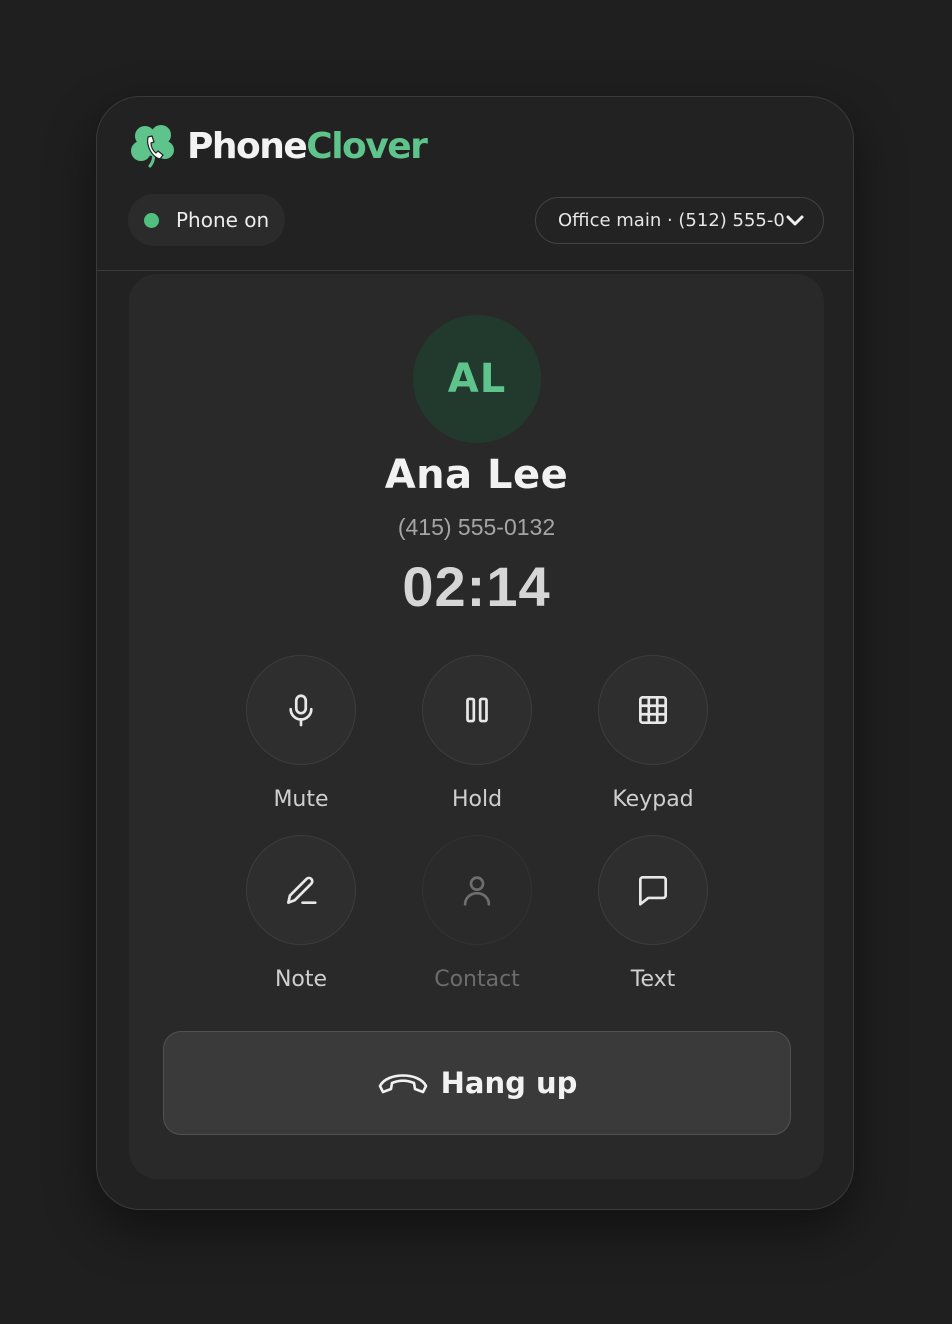 The height and width of the screenshot is (1324, 952). I want to click on hang-up-label: Hang up, so click(509, 1083).